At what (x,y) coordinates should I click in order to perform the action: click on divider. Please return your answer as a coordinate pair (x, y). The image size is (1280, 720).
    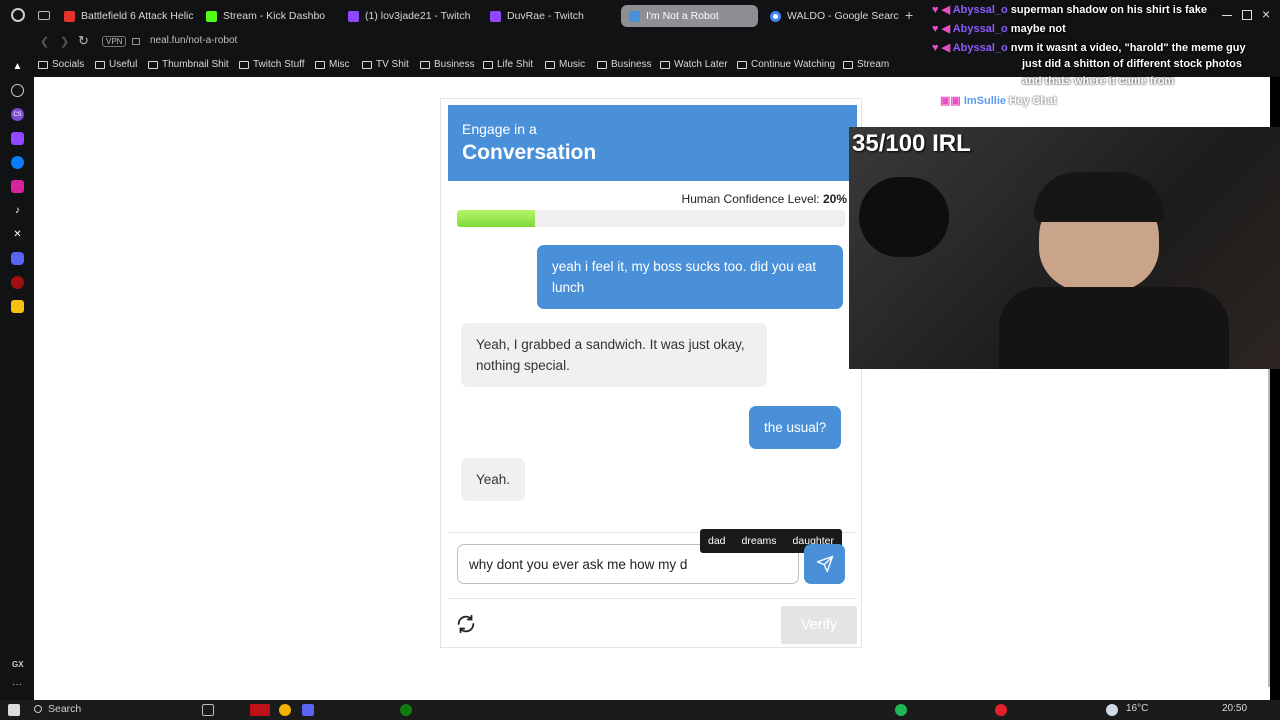
    Looking at the image, I should click on (652, 598).